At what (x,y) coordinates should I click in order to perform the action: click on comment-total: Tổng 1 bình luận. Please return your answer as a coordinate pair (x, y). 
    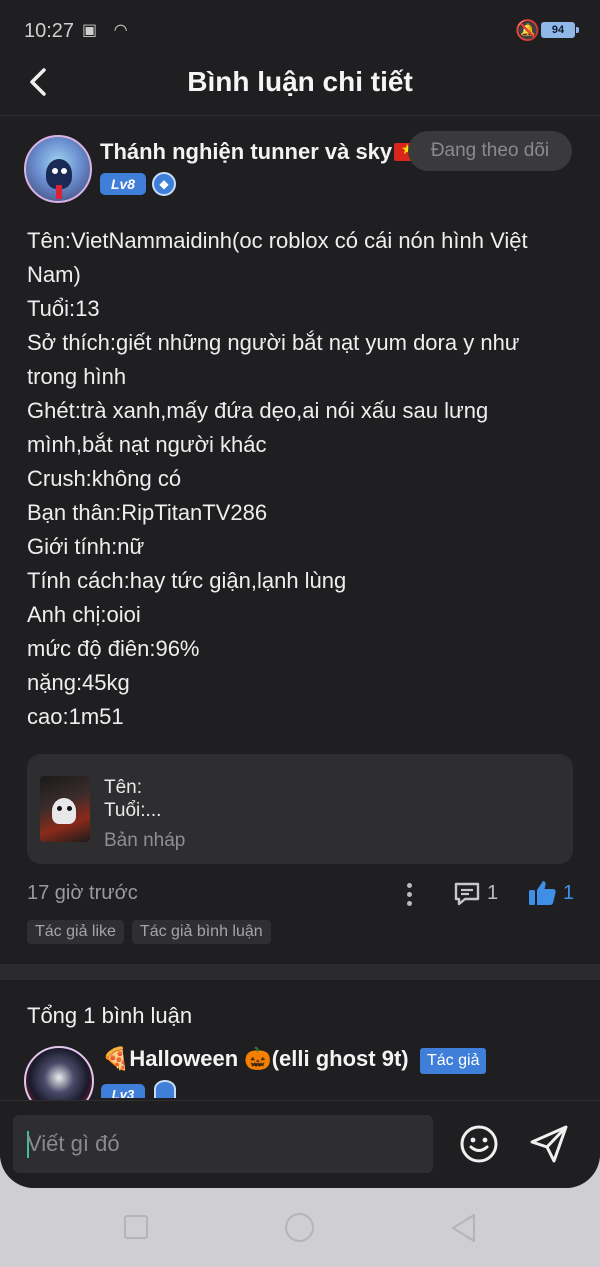
    Looking at the image, I should click on (110, 1015).